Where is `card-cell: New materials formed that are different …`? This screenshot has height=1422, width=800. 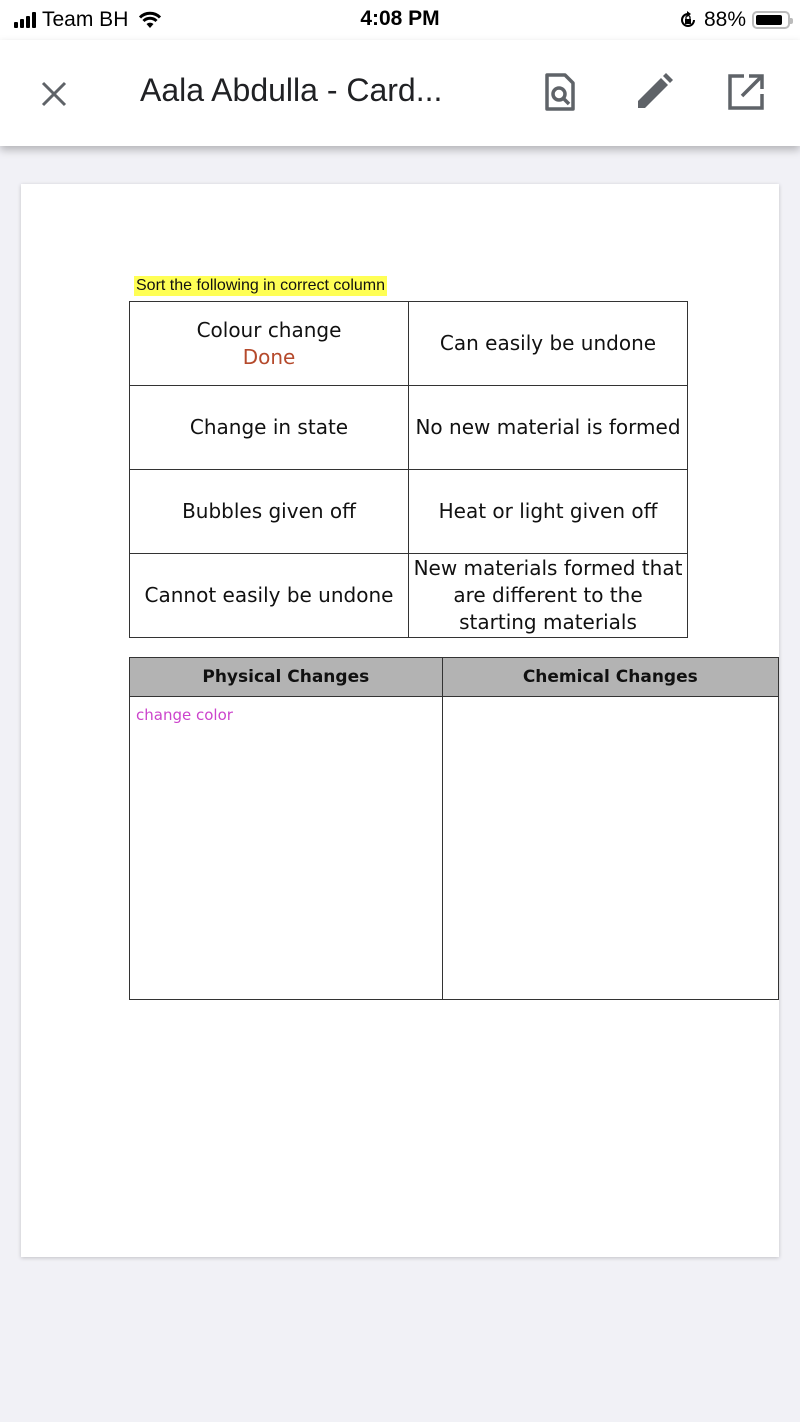
card-cell: New materials formed that are different … is located at coordinates (548, 595).